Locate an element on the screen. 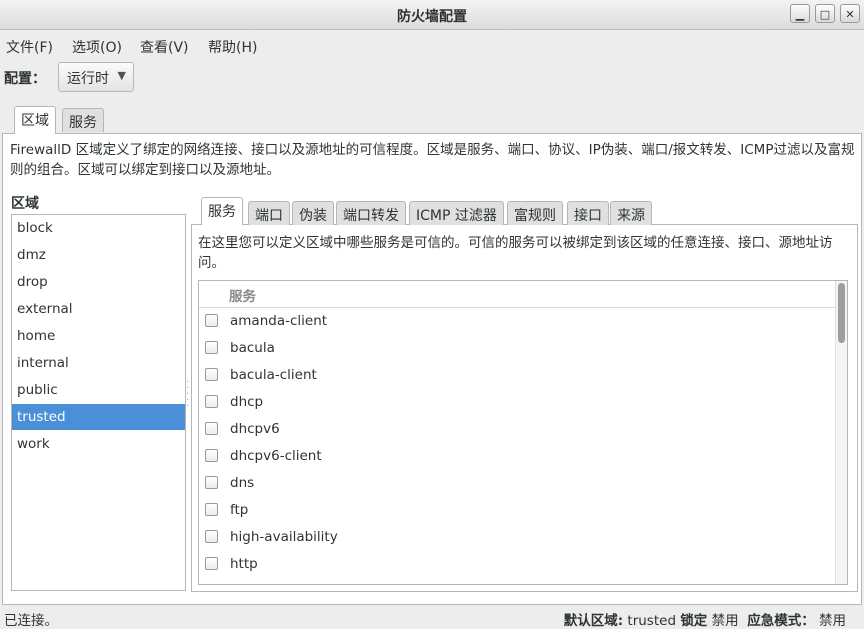 Image resolution: width=864 pixels, height=629 pixels. default-zone-label: 默认区域: is located at coordinates (593, 621).